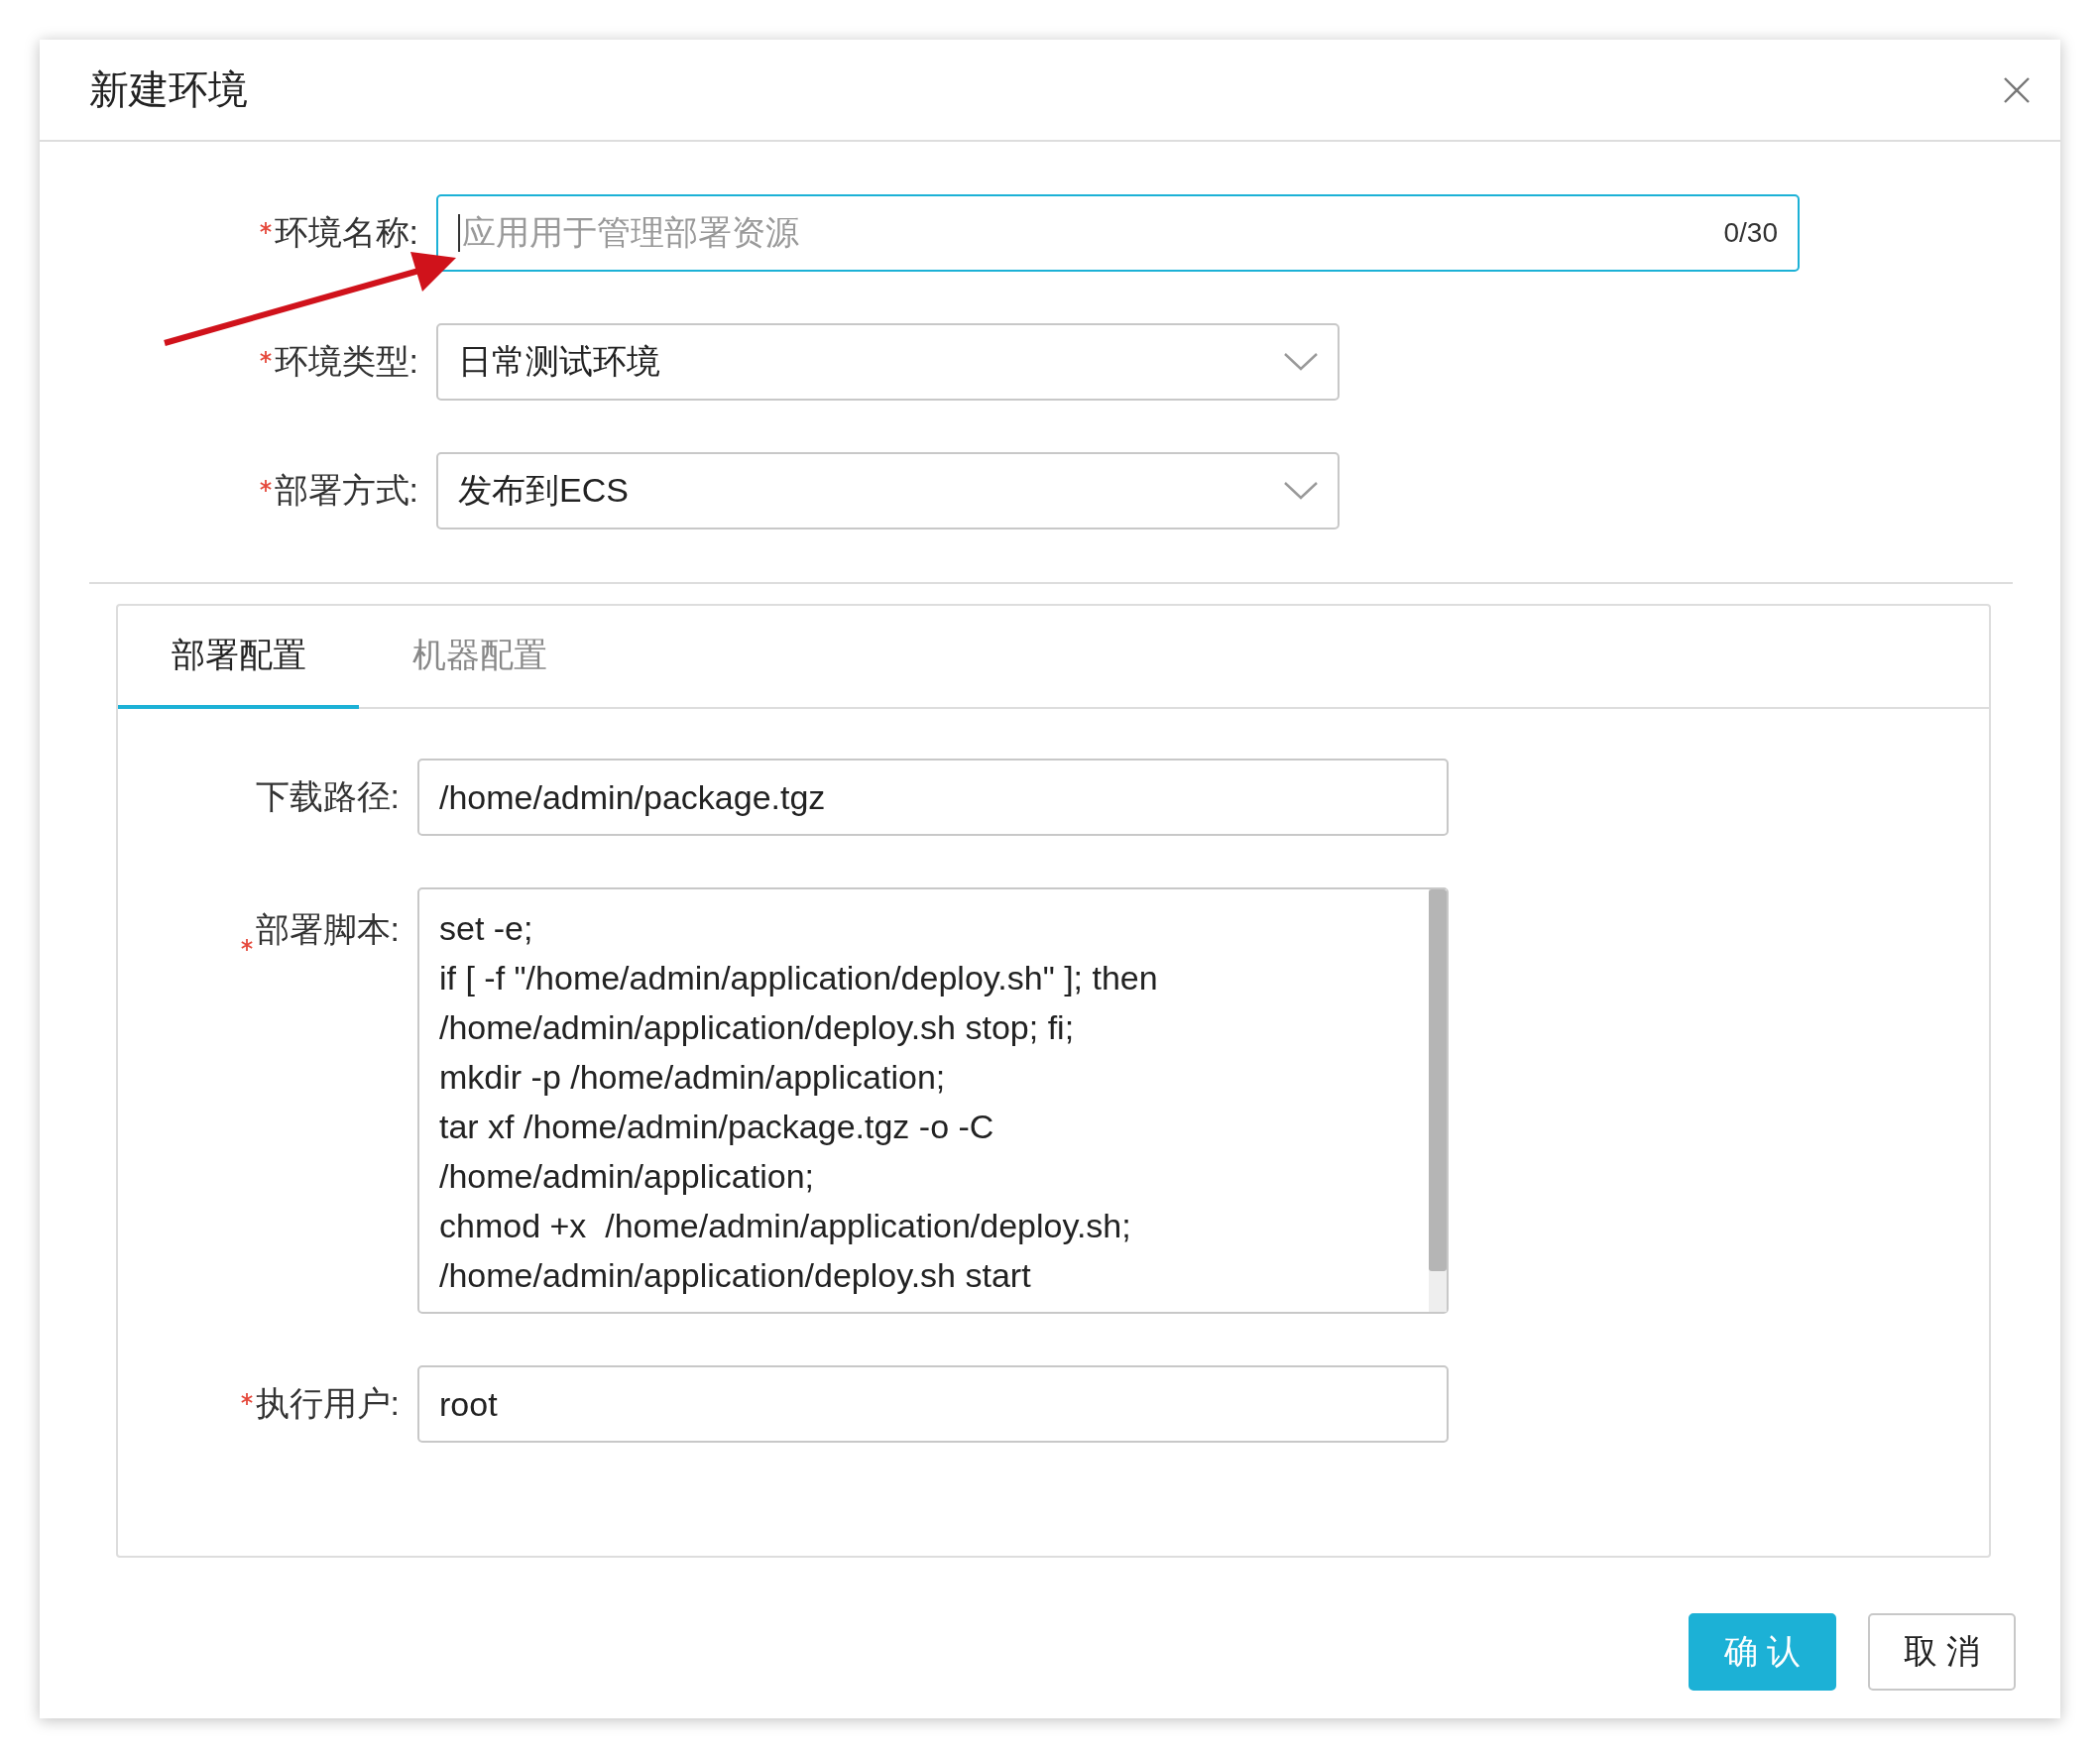  Describe the element at coordinates (888, 362) in the screenshot. I see `select-dropdown: 日常测试环境` at that location.